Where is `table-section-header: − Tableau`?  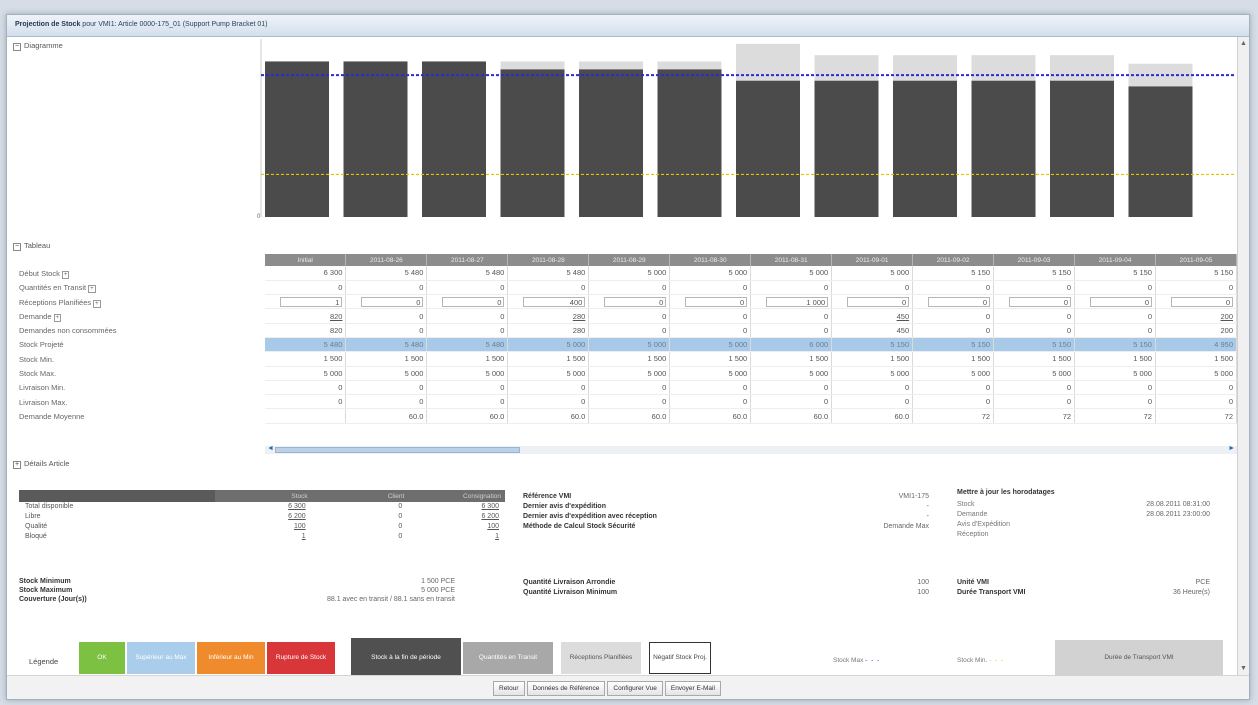 table-section-header: − Tableau is located at coordinates (31, 246).